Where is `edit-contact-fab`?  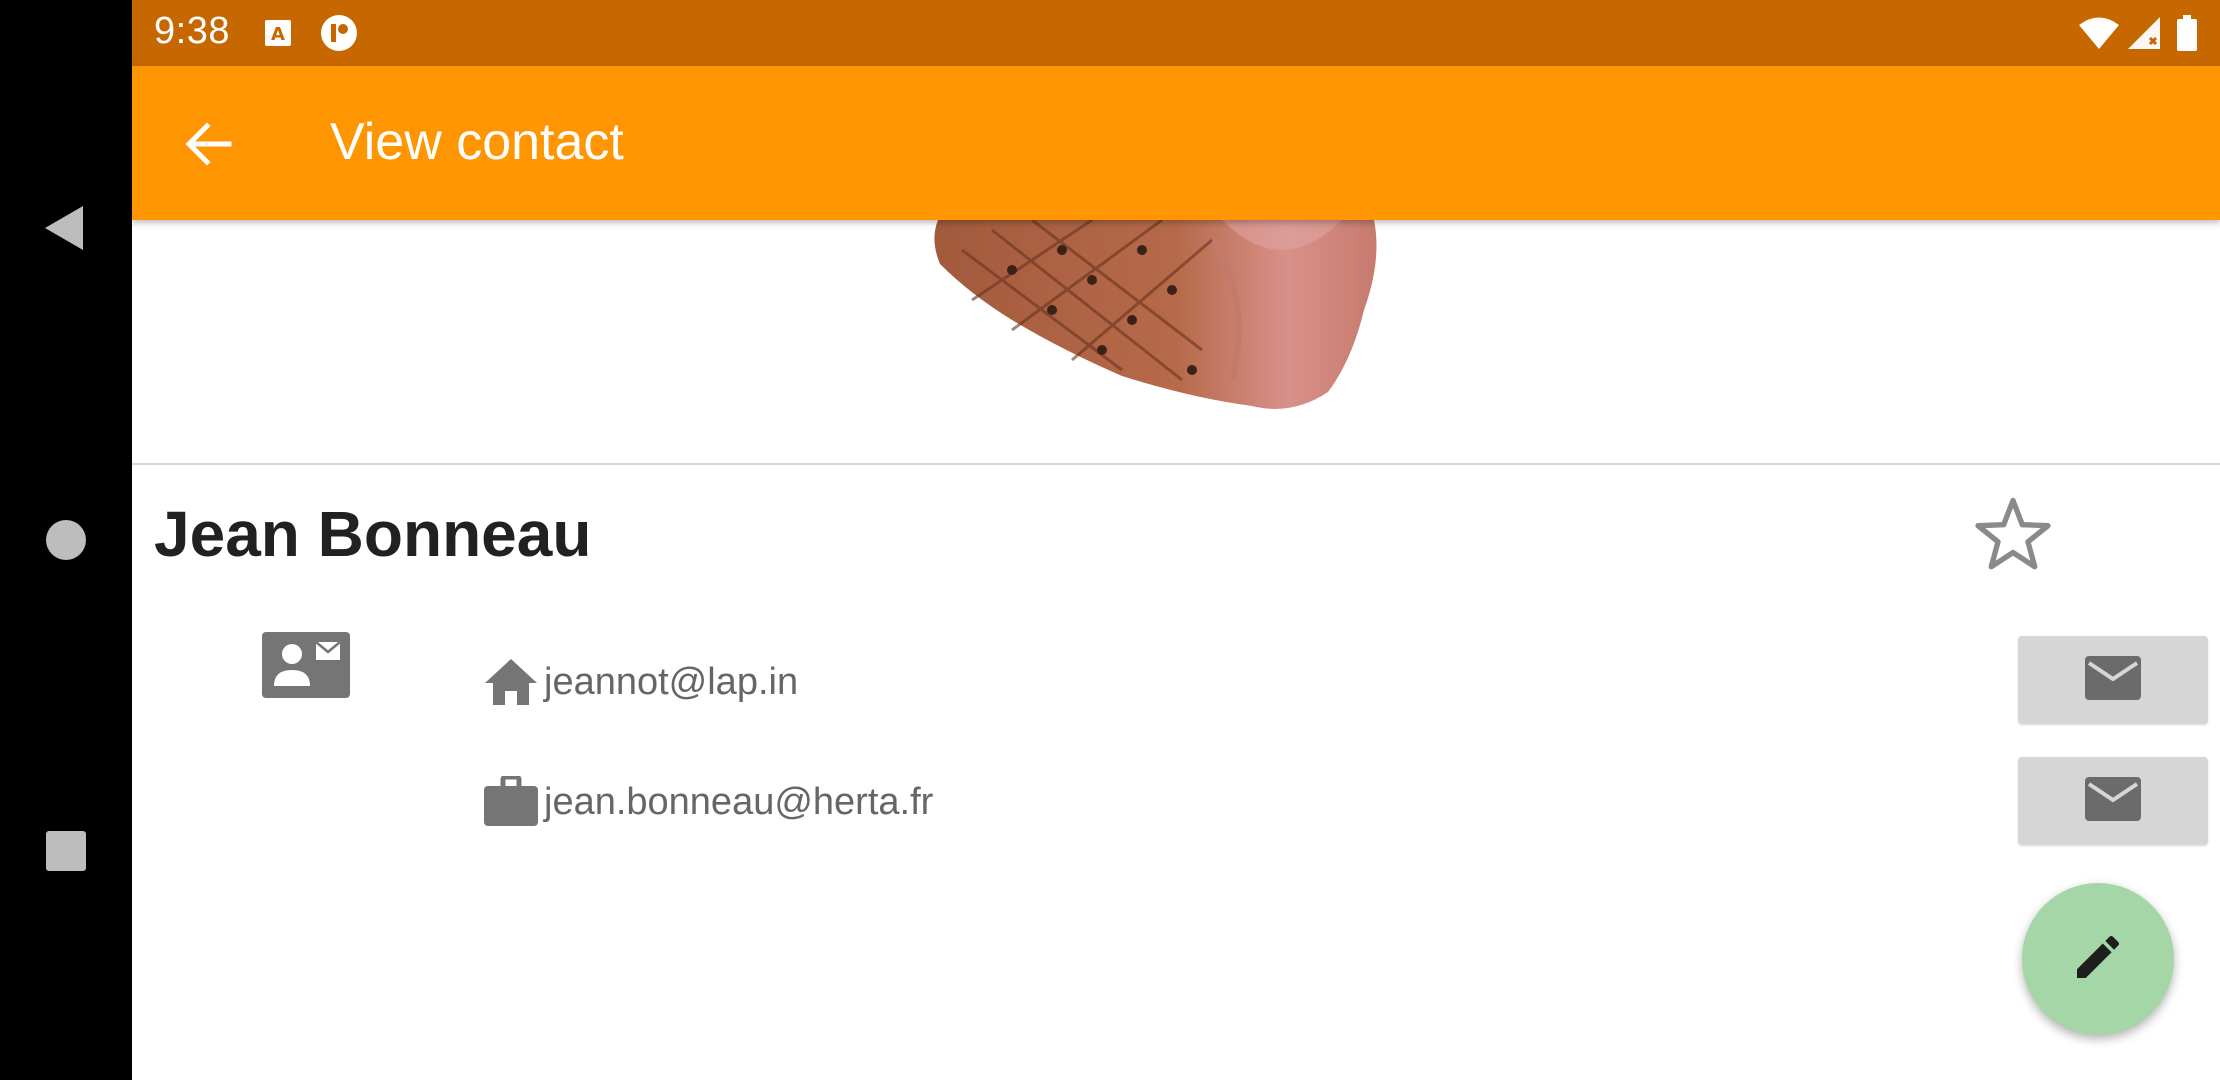
edit-contact-fab is located at coordinates (2098, 959).